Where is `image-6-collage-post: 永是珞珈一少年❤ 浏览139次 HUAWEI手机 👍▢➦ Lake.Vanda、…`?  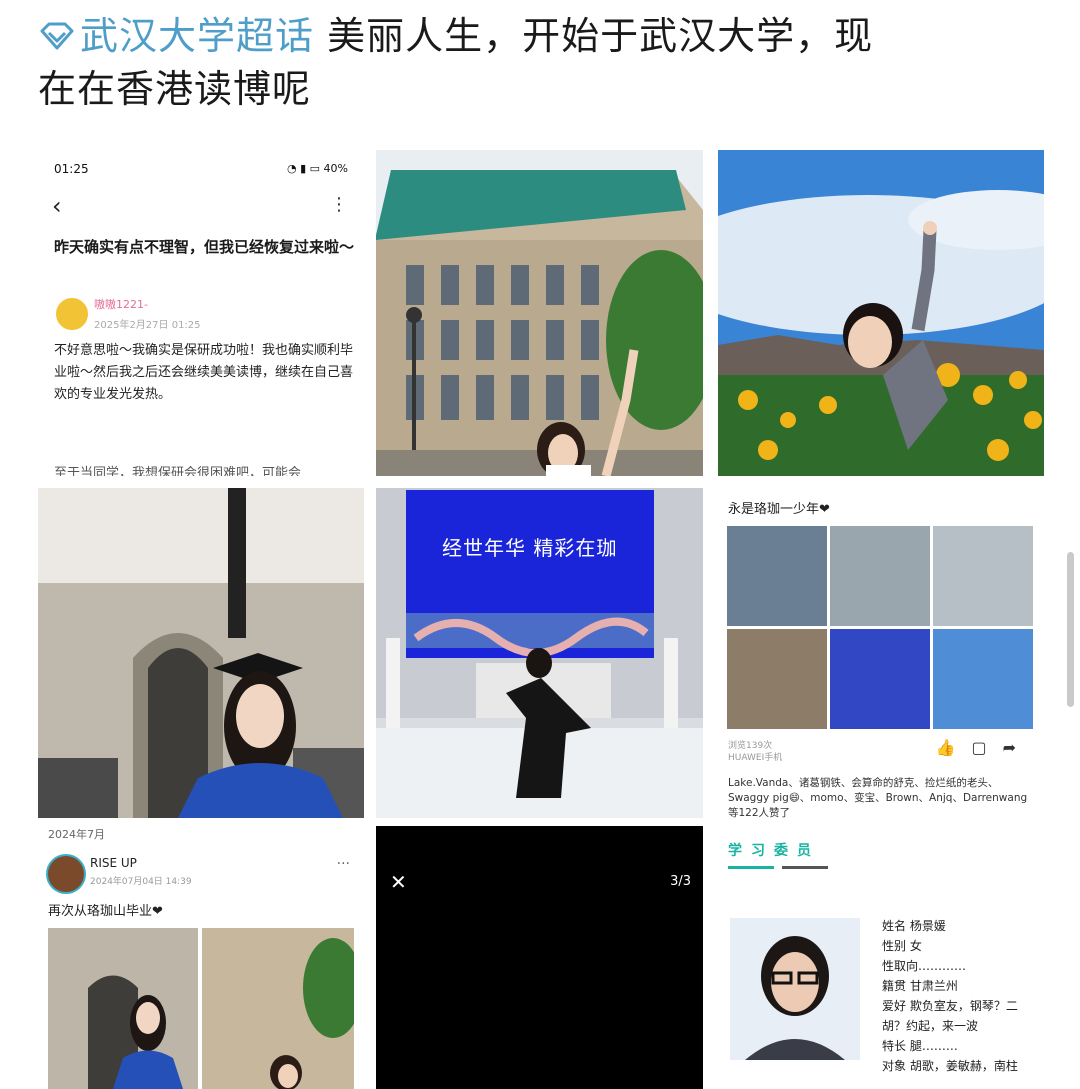
image-6-collage-post: 永是珞珈一少年❤ 浏览139次 HUAWEI手机 👍▢➦ Lake.Vanda、… is located at coordinates (881, 653).